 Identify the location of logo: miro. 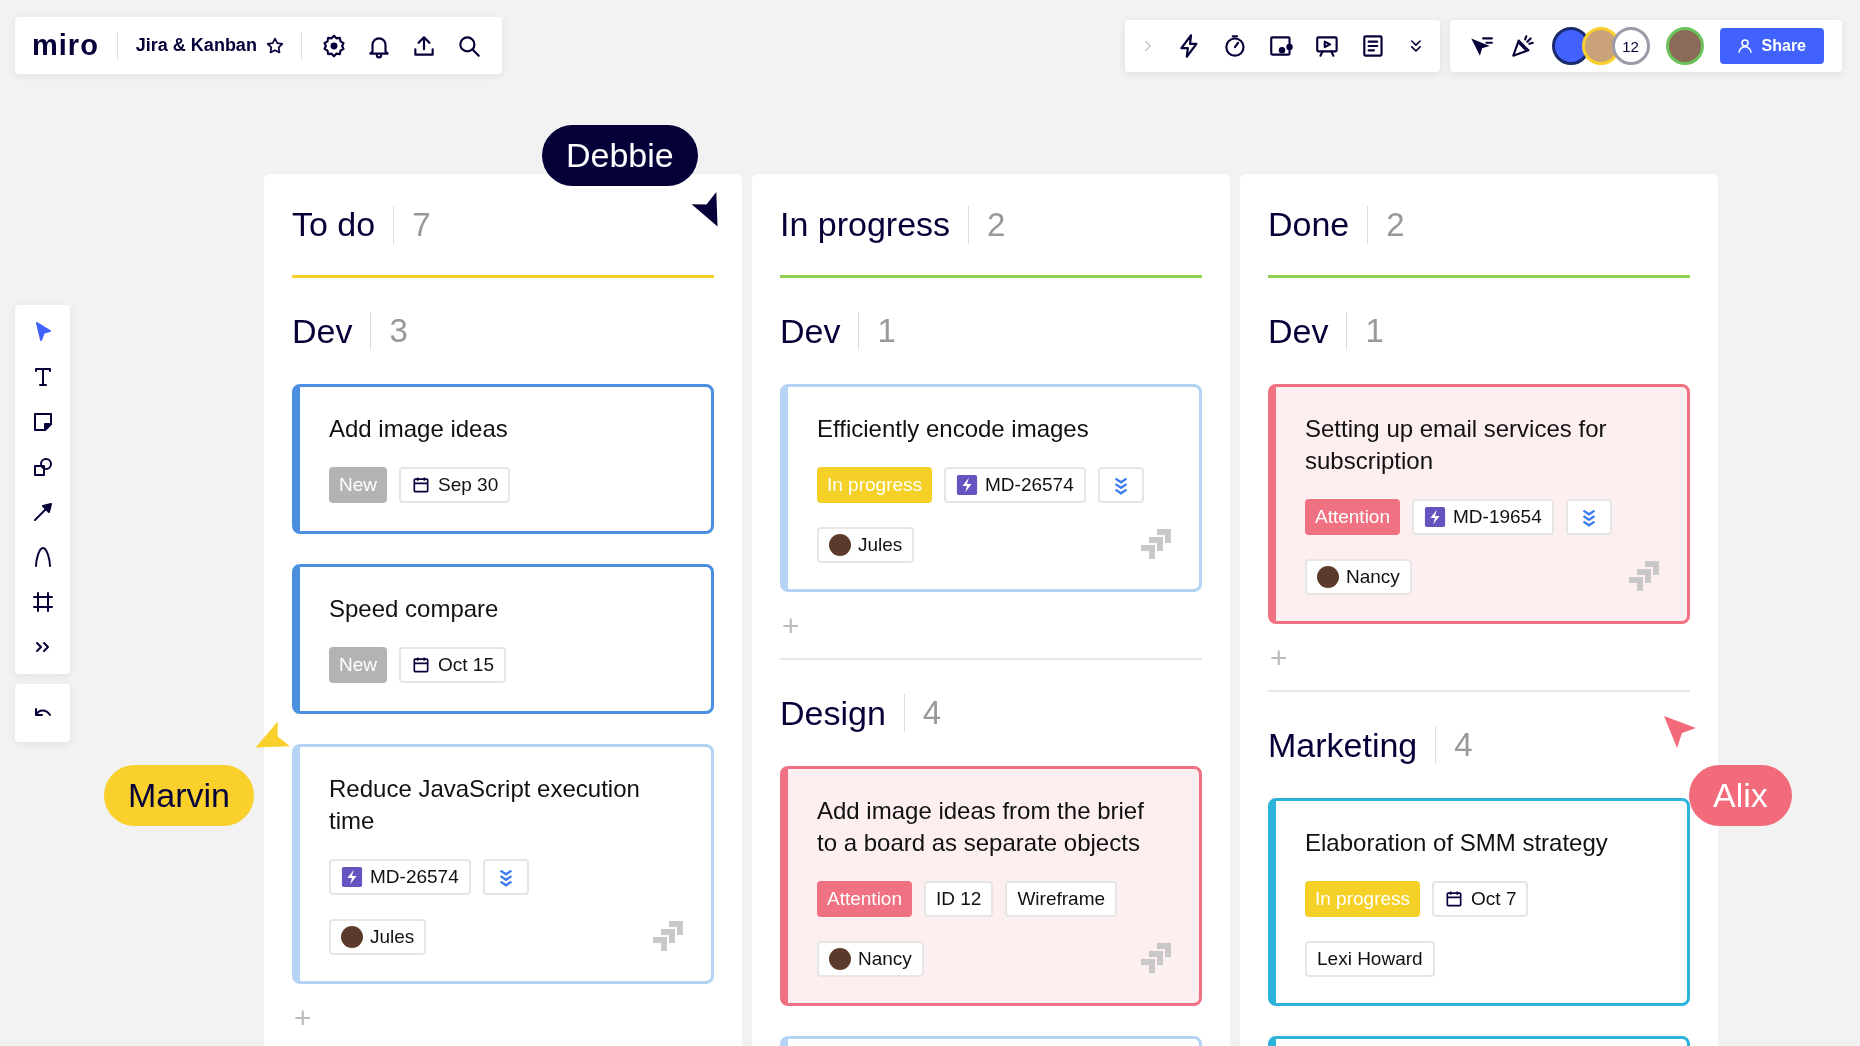
(65, 45).